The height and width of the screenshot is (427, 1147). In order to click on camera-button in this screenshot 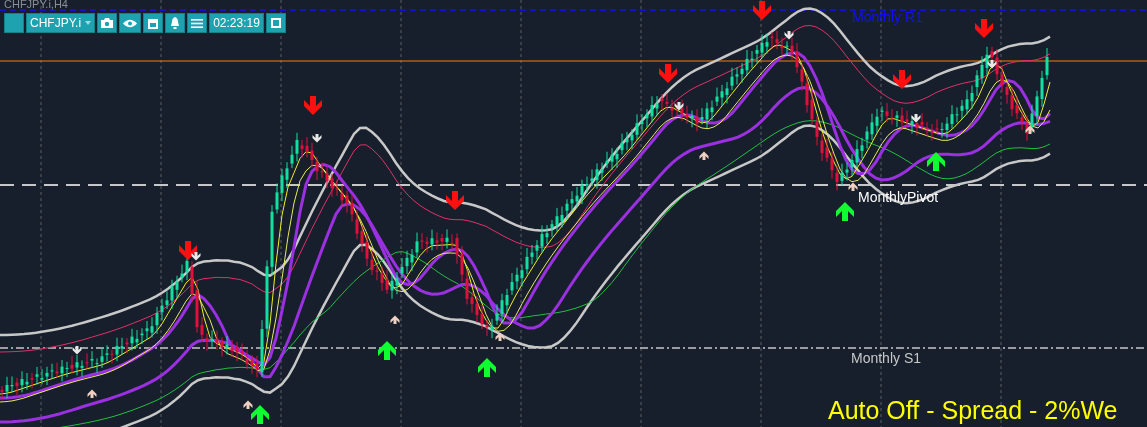, I will do `click(107, 23)`.